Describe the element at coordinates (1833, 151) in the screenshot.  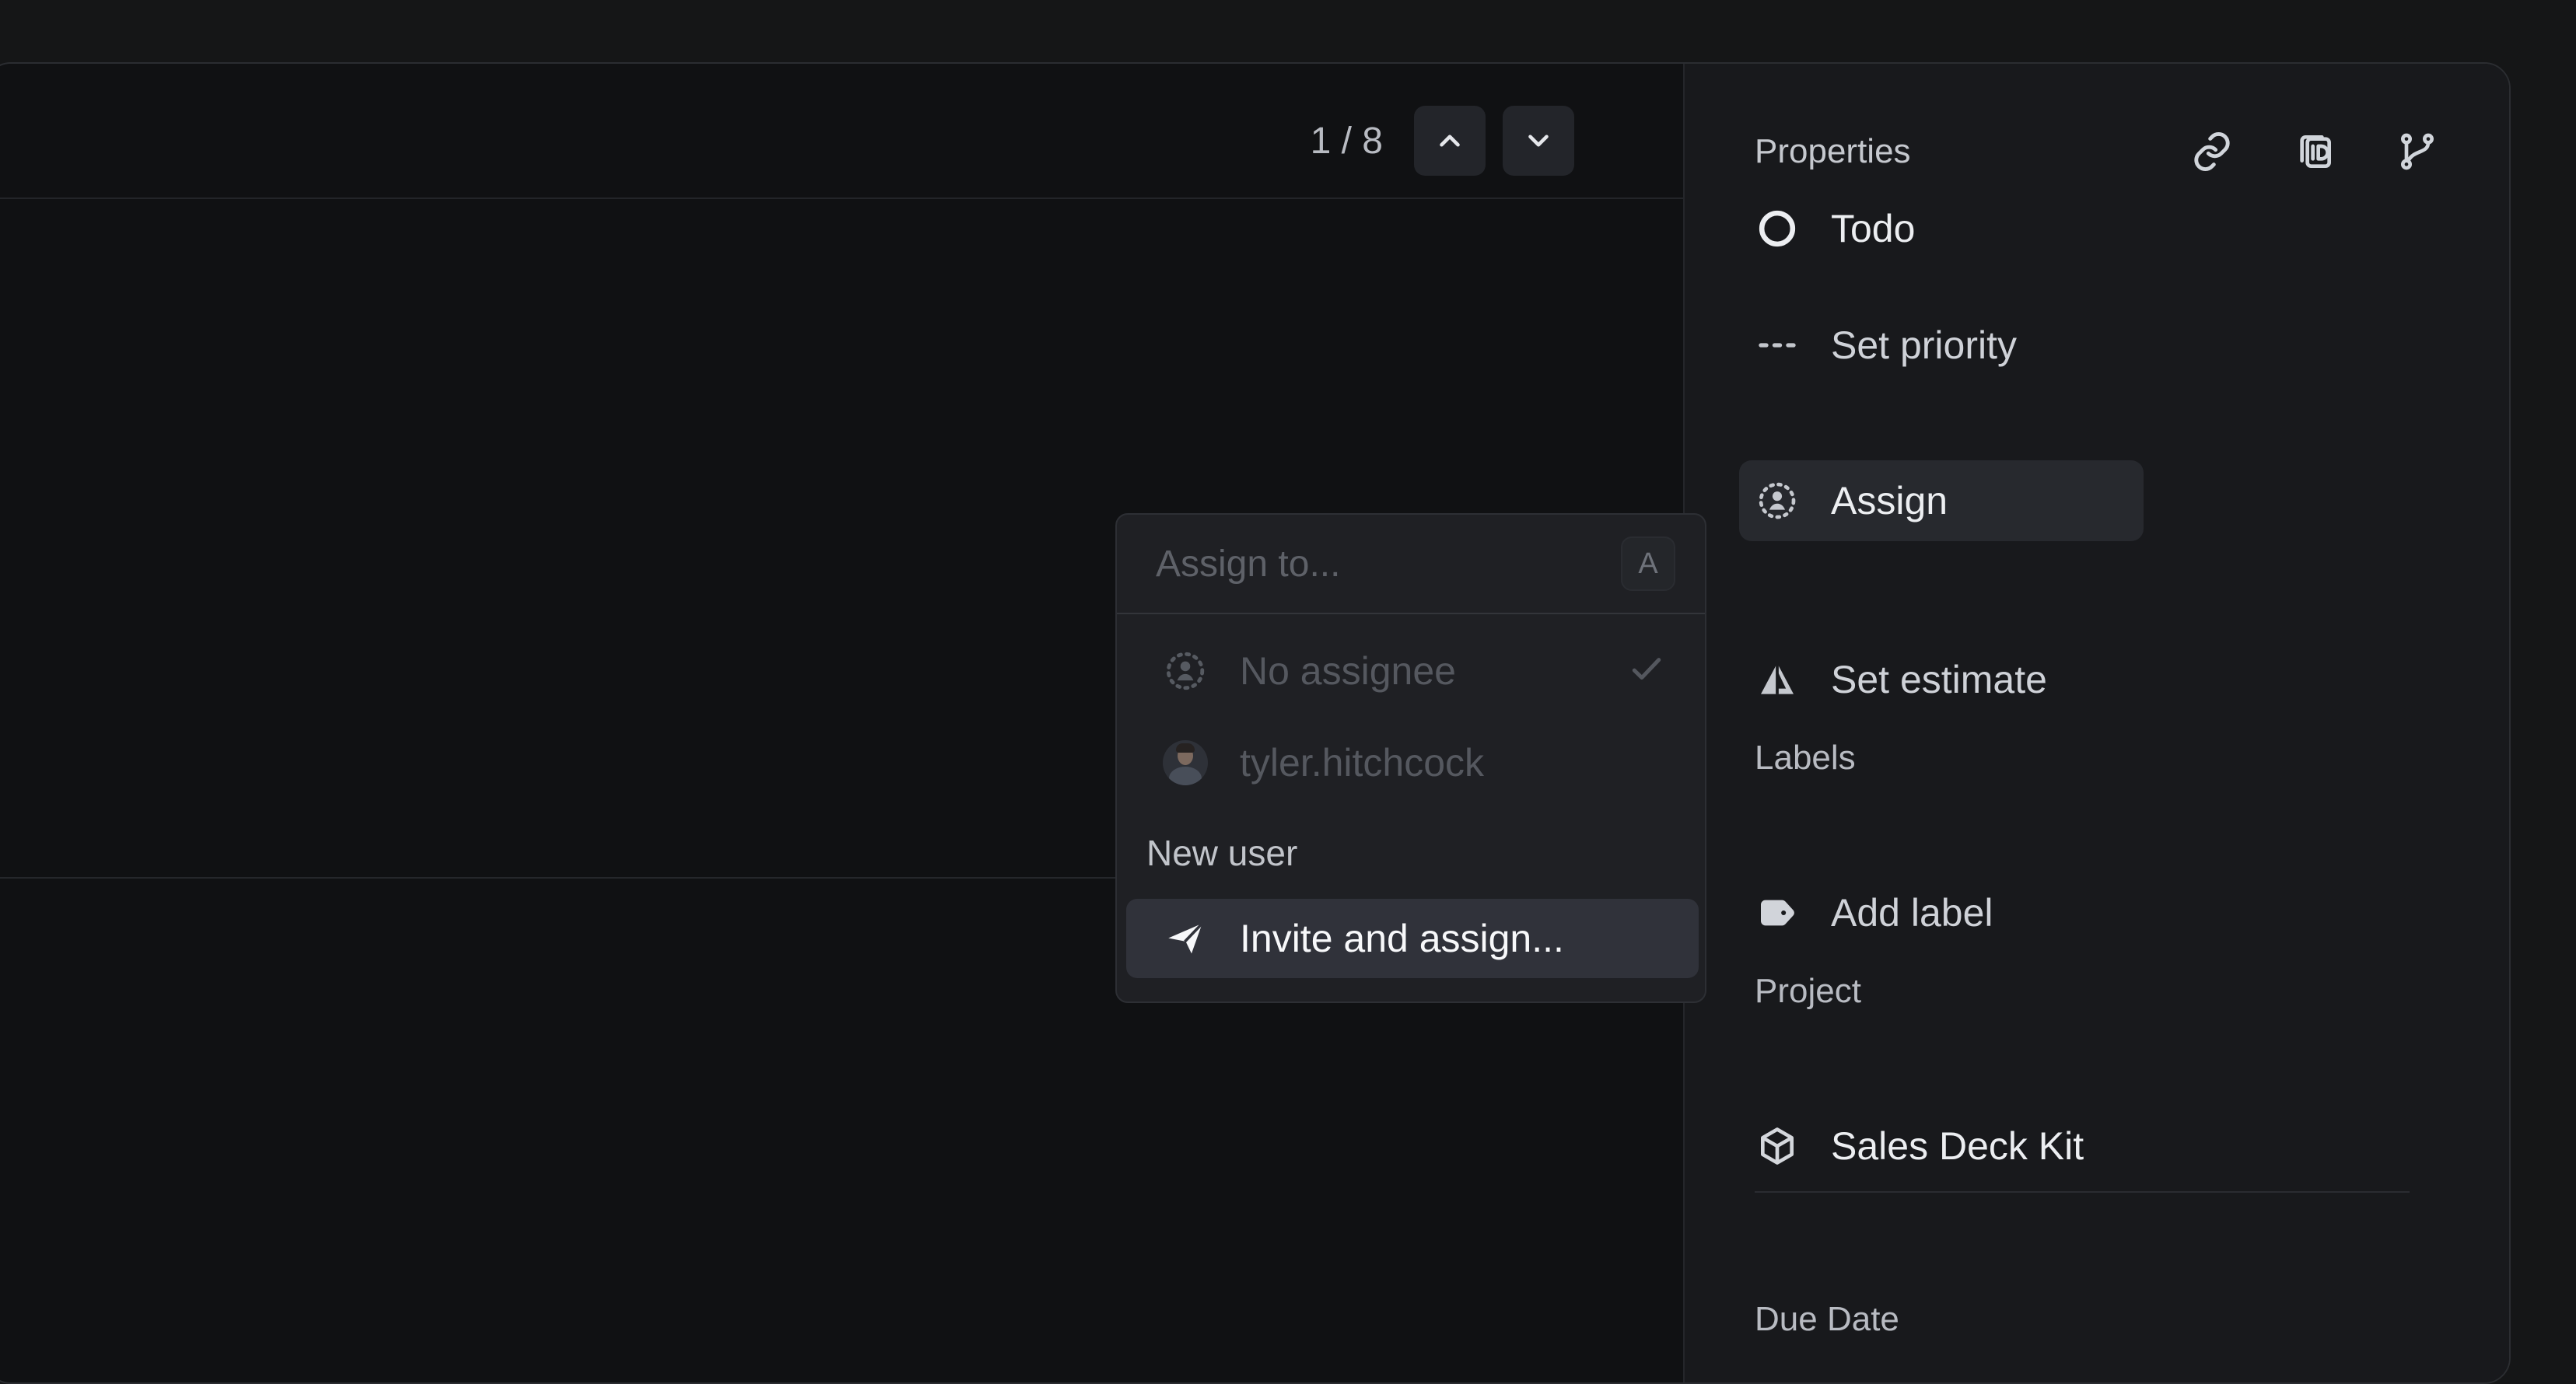
I see `properties-title: Properties` at that location.